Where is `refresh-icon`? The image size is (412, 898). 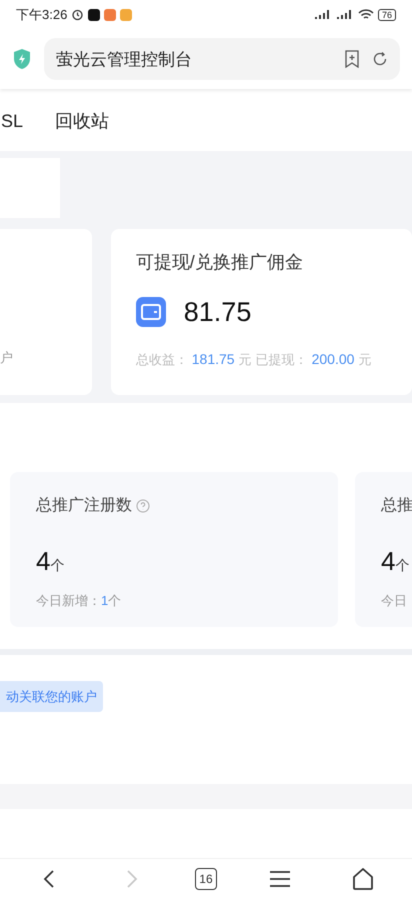 refresh-icon is located at coordinates (380, 59).